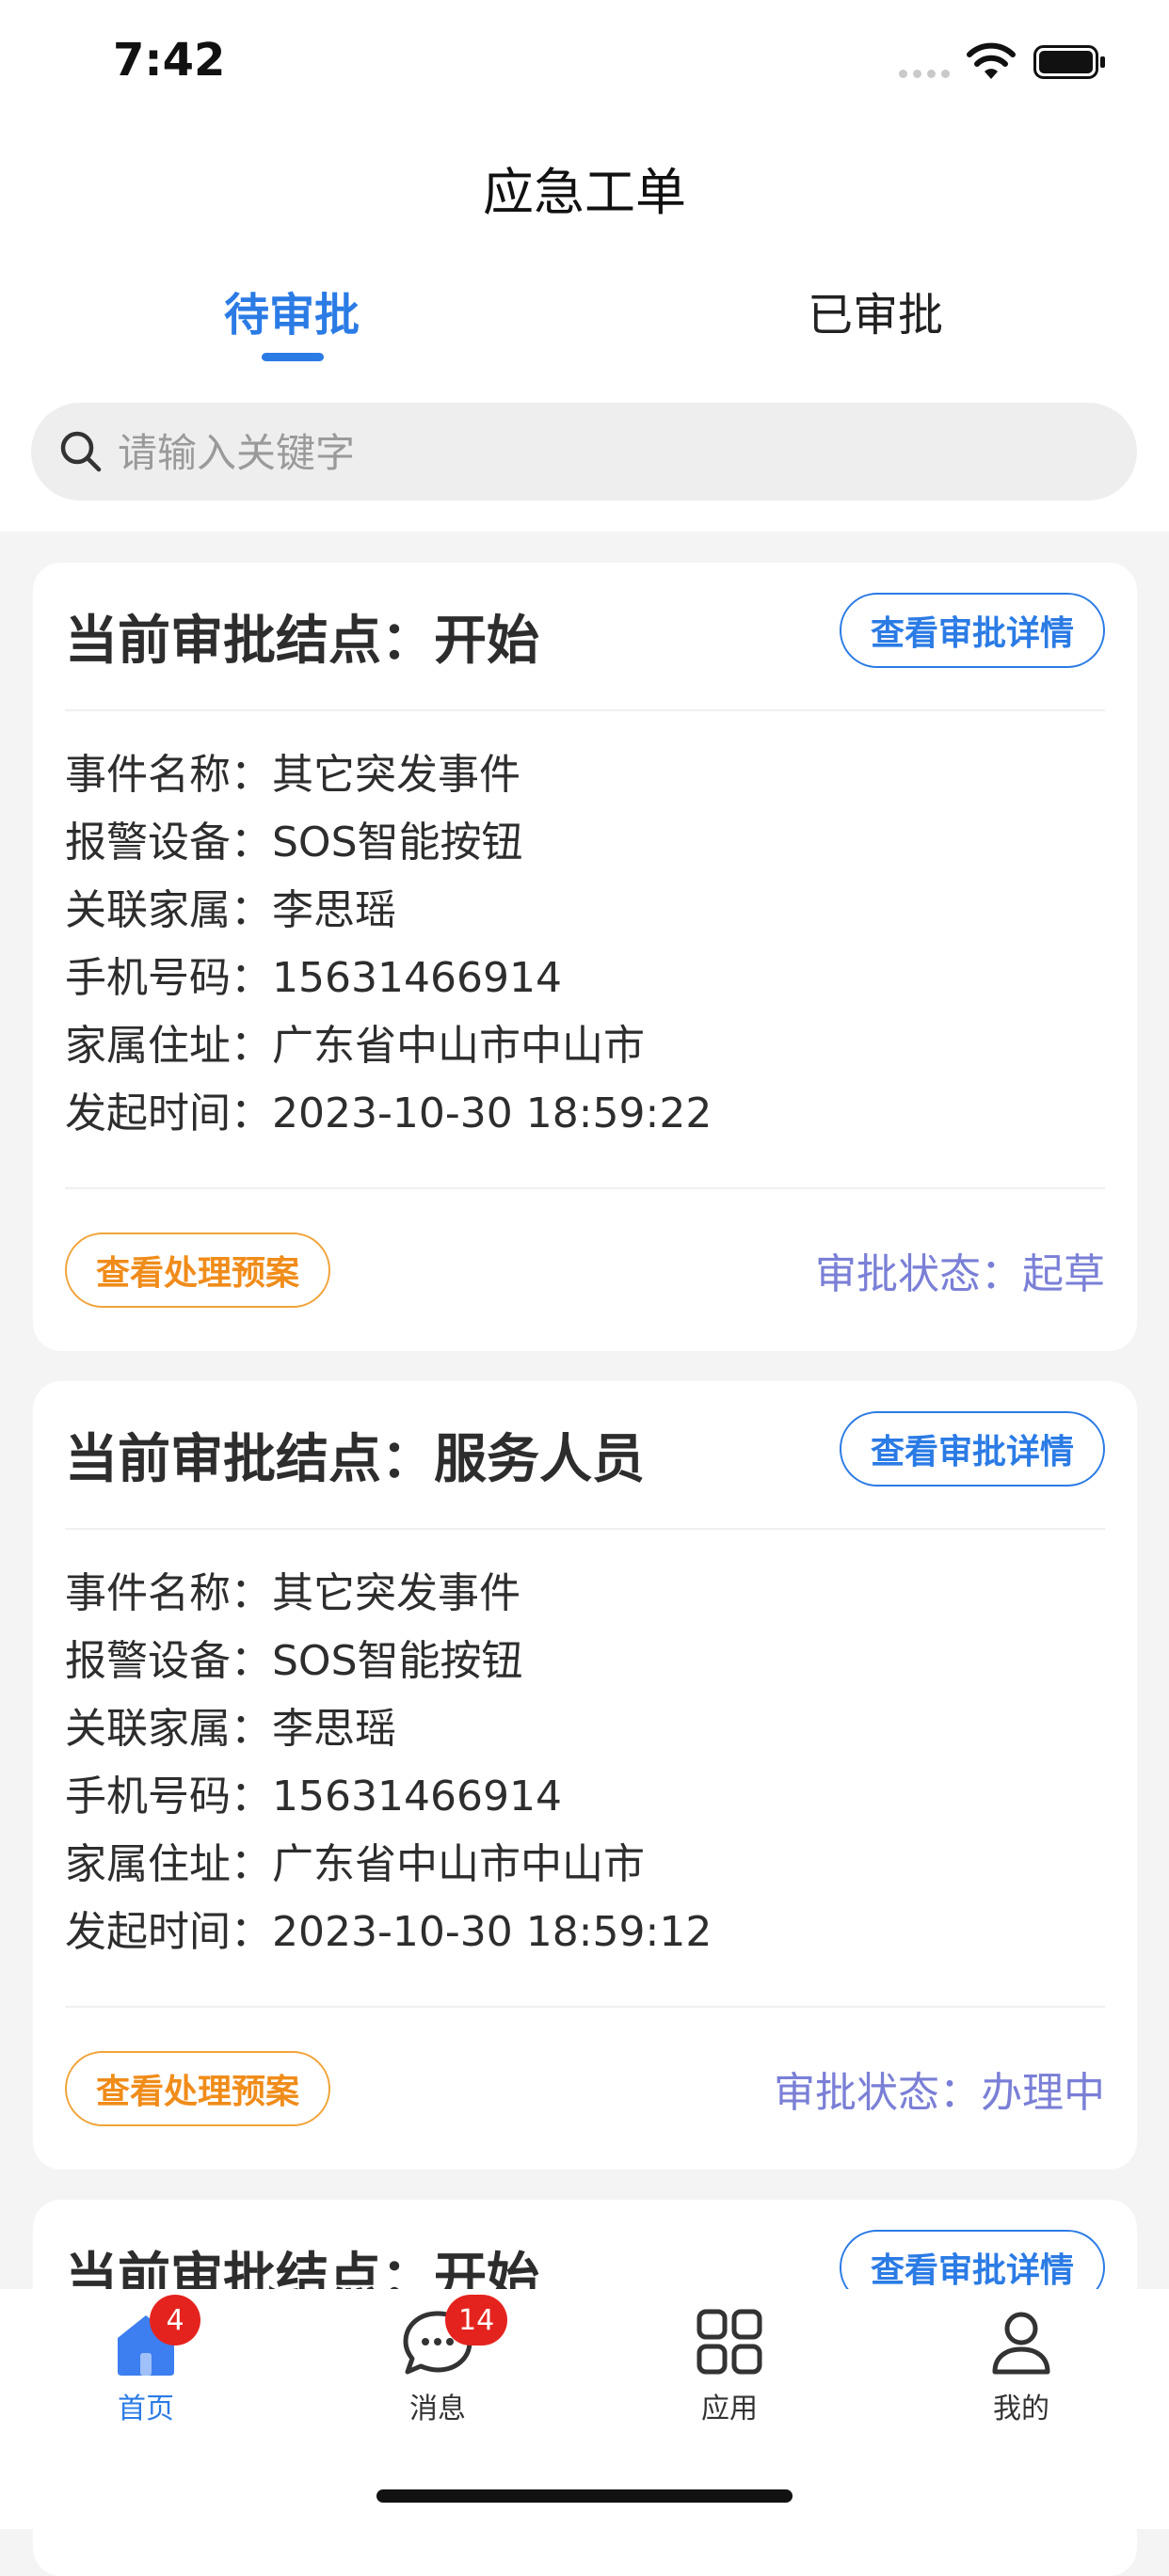  I want to click on tabbar-label: 首页, so click(146, 2409).